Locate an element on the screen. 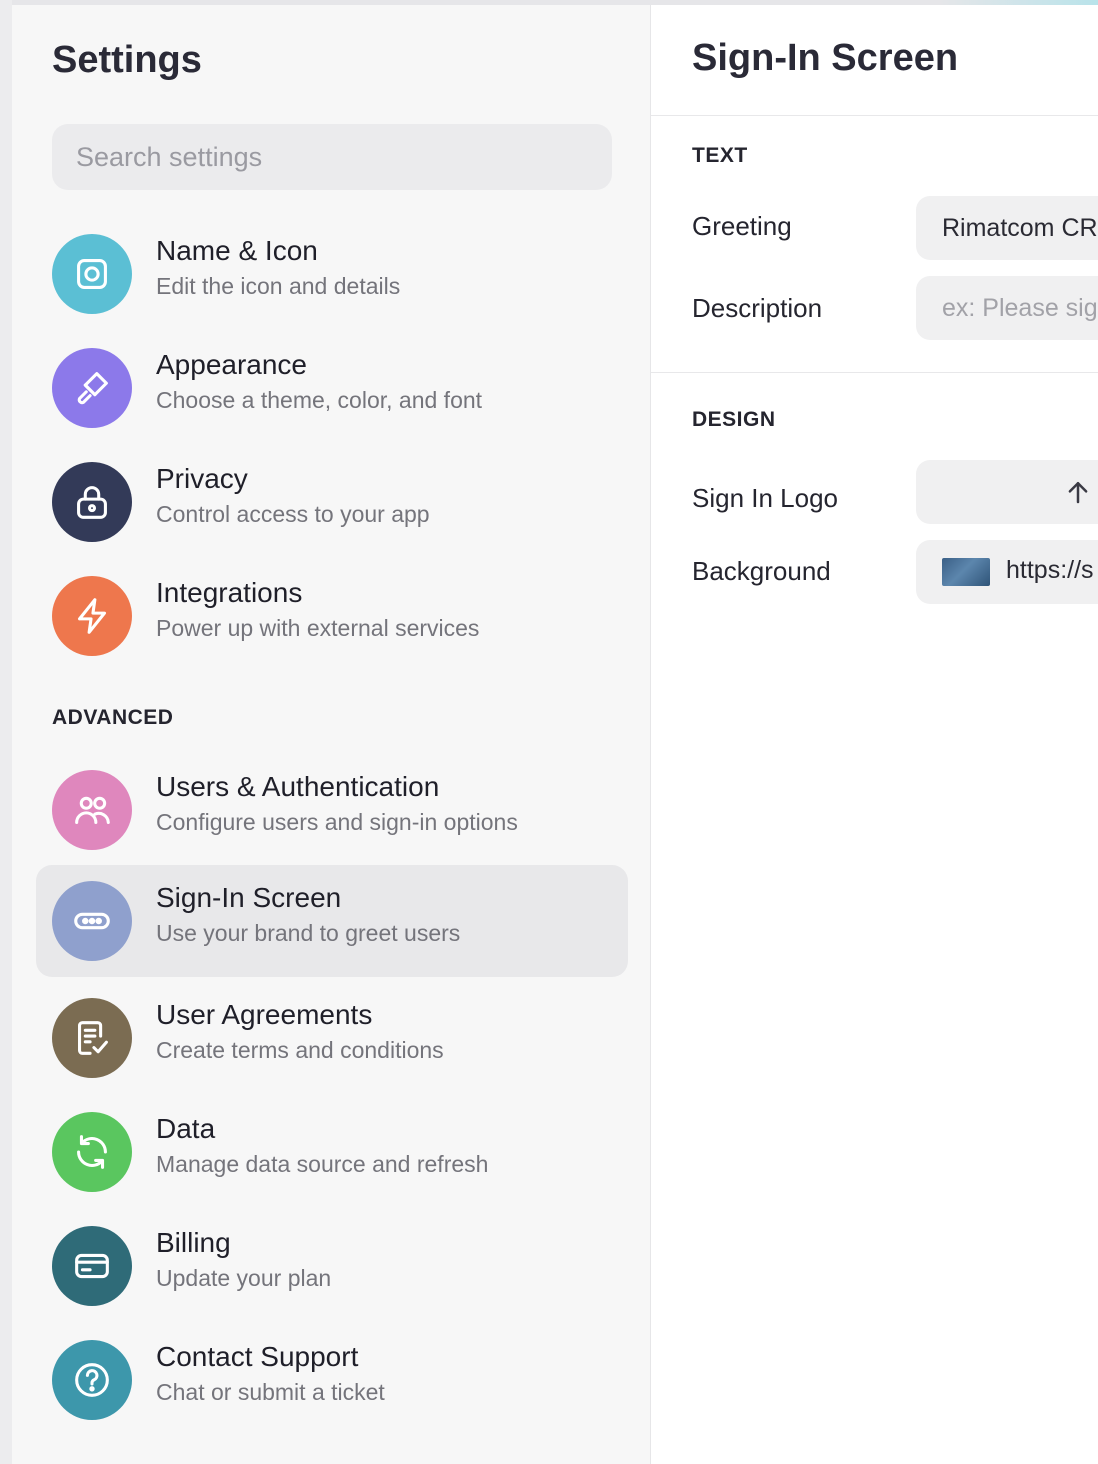 This screenshot has height=1464, width=1098. lock-icon is located at coordinates (92, 502).